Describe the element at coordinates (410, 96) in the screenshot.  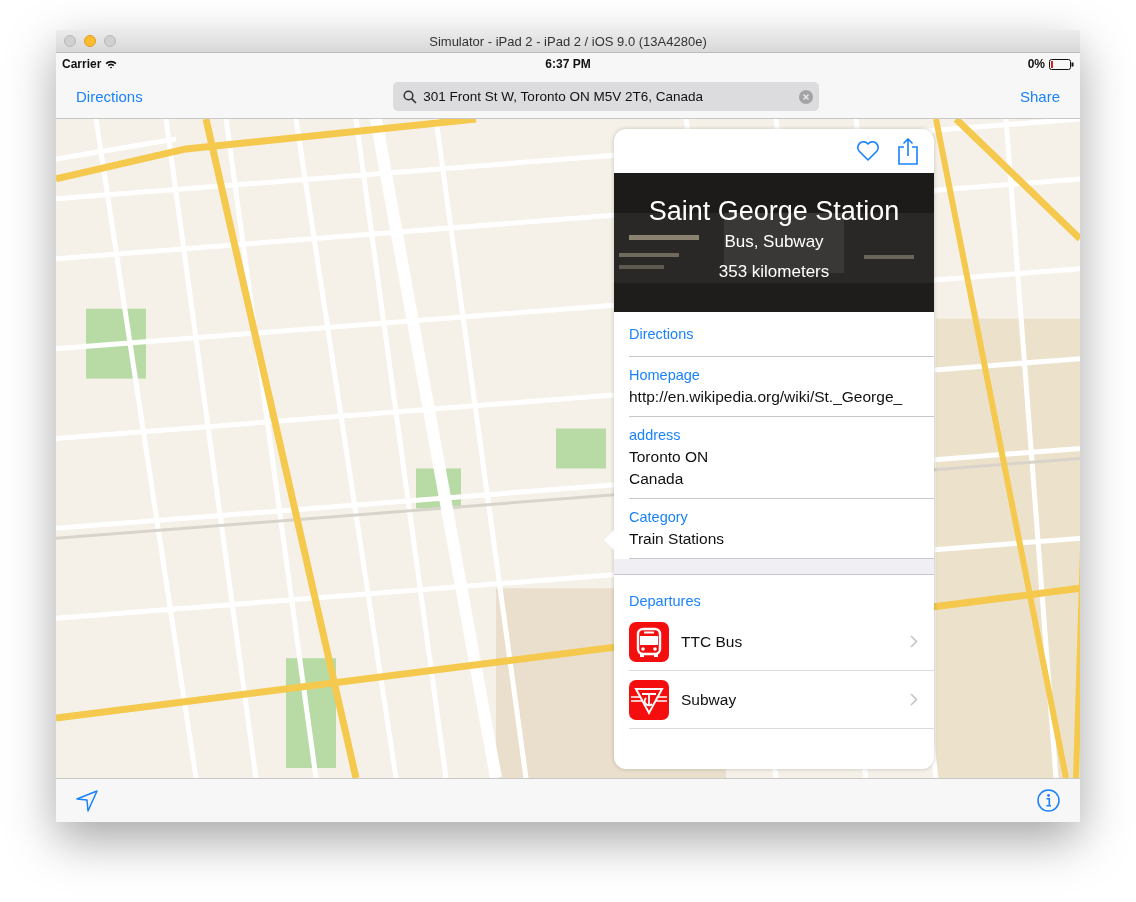
I see `search-icon` at that location.